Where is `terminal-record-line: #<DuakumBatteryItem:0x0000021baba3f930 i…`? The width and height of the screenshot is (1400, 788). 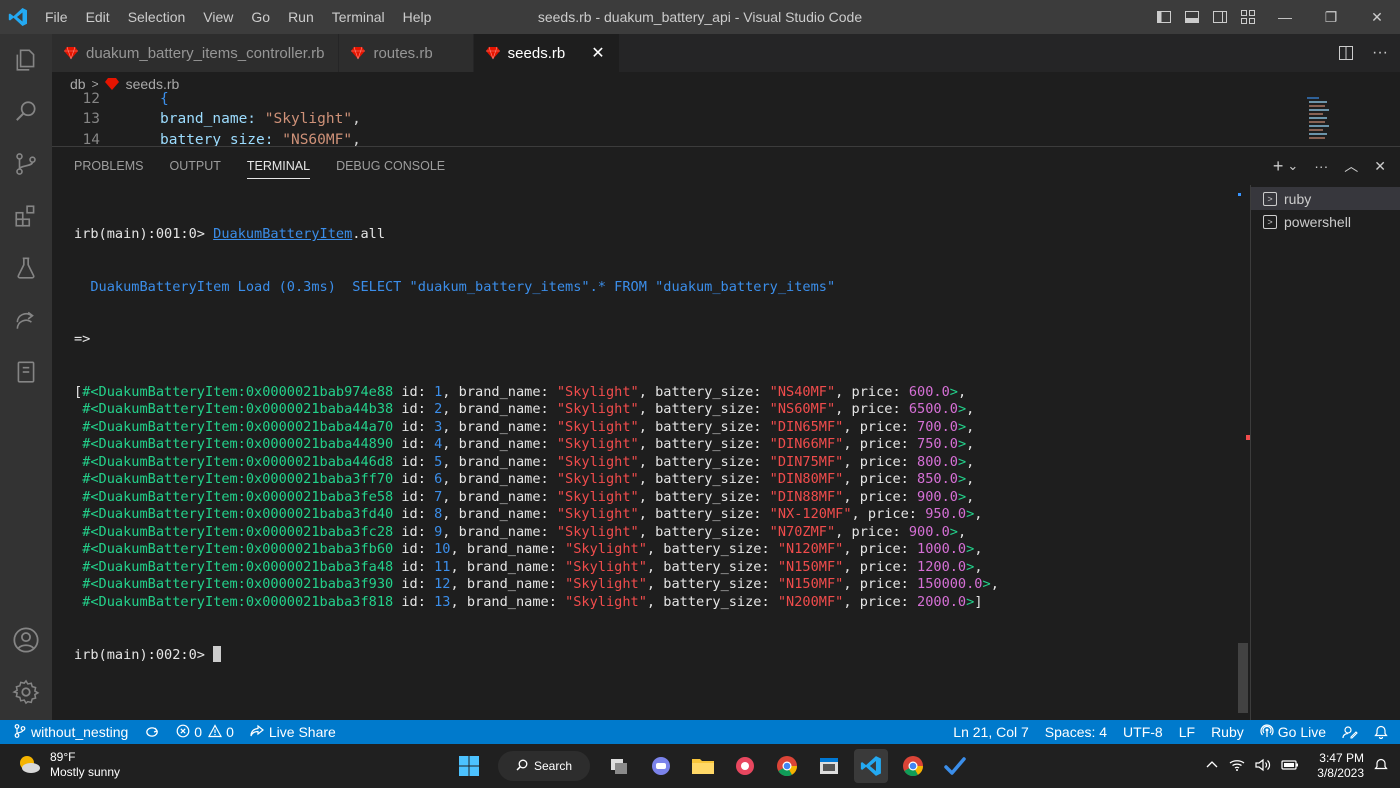 terminal-record-line: #<DuakumBatteryItem:0x0000021baba3f930 i… is located at coordinates (540, 584).